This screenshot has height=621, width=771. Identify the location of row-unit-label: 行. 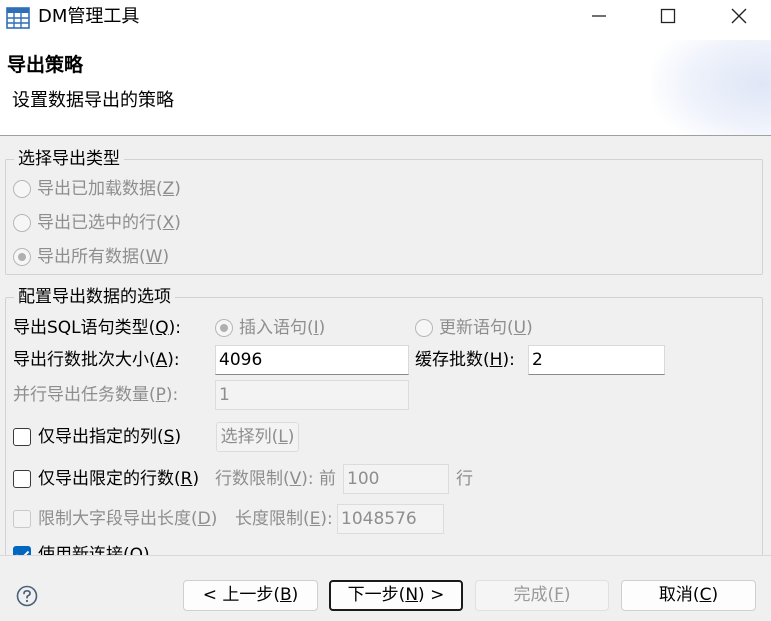
(464, 479).